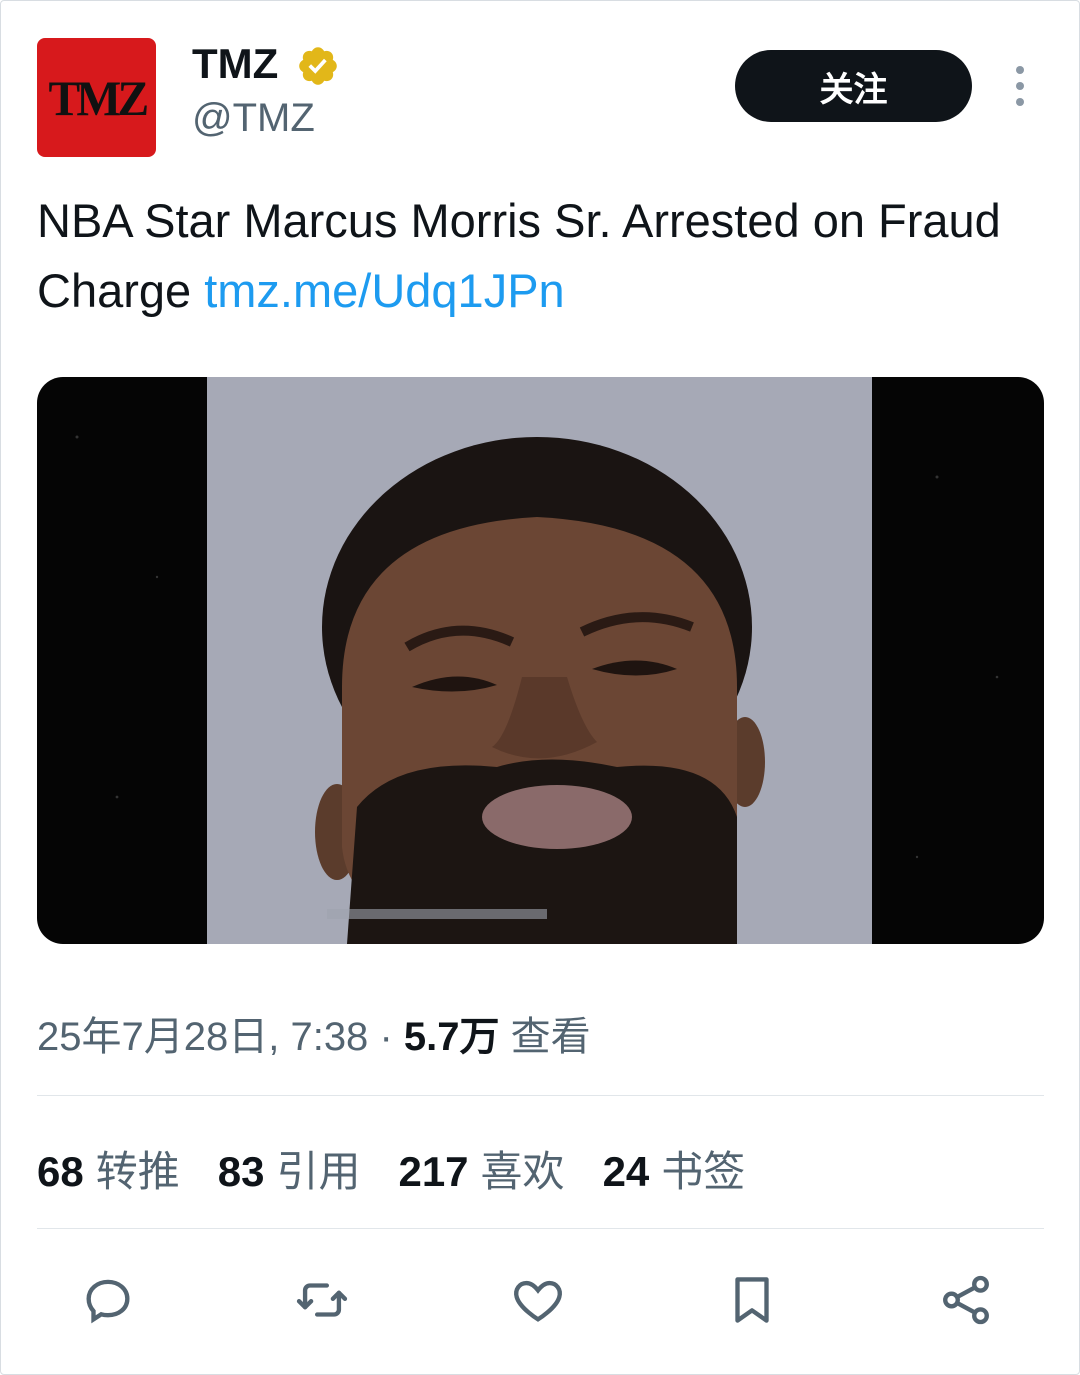  I want to click on stat-bookmarks: 24 书签, so click(674, 1168).